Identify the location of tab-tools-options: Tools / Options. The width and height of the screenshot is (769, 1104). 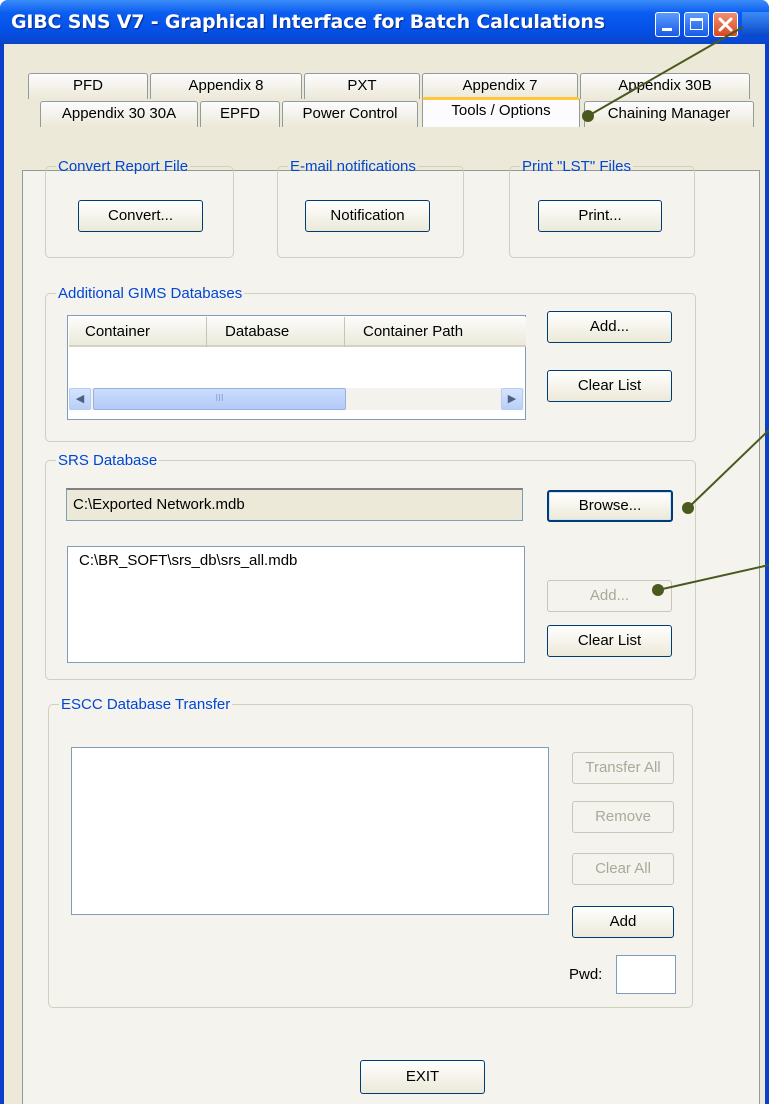
(501, 112).